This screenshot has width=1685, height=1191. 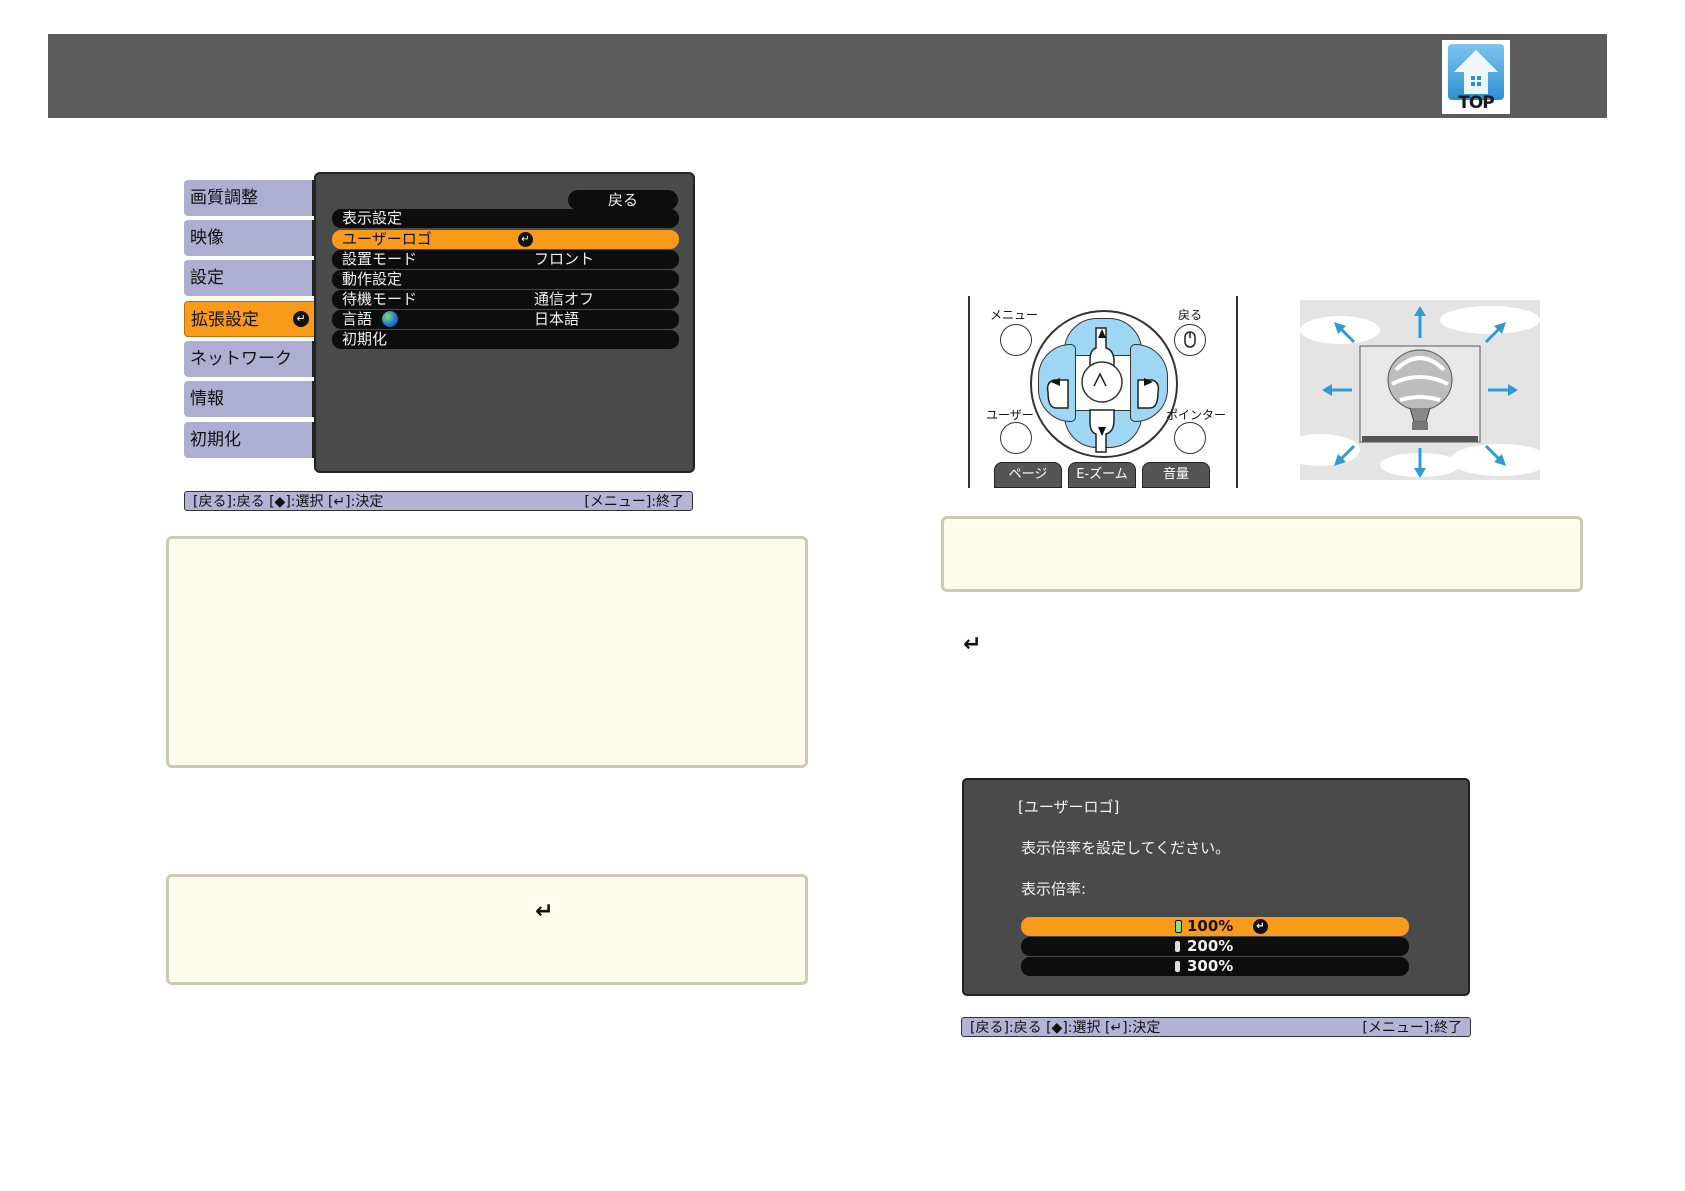 What do you see at coordinates (215, 440) in the screenshot?
I see `tab-label: 初期化` at bounding box center [215, 440].